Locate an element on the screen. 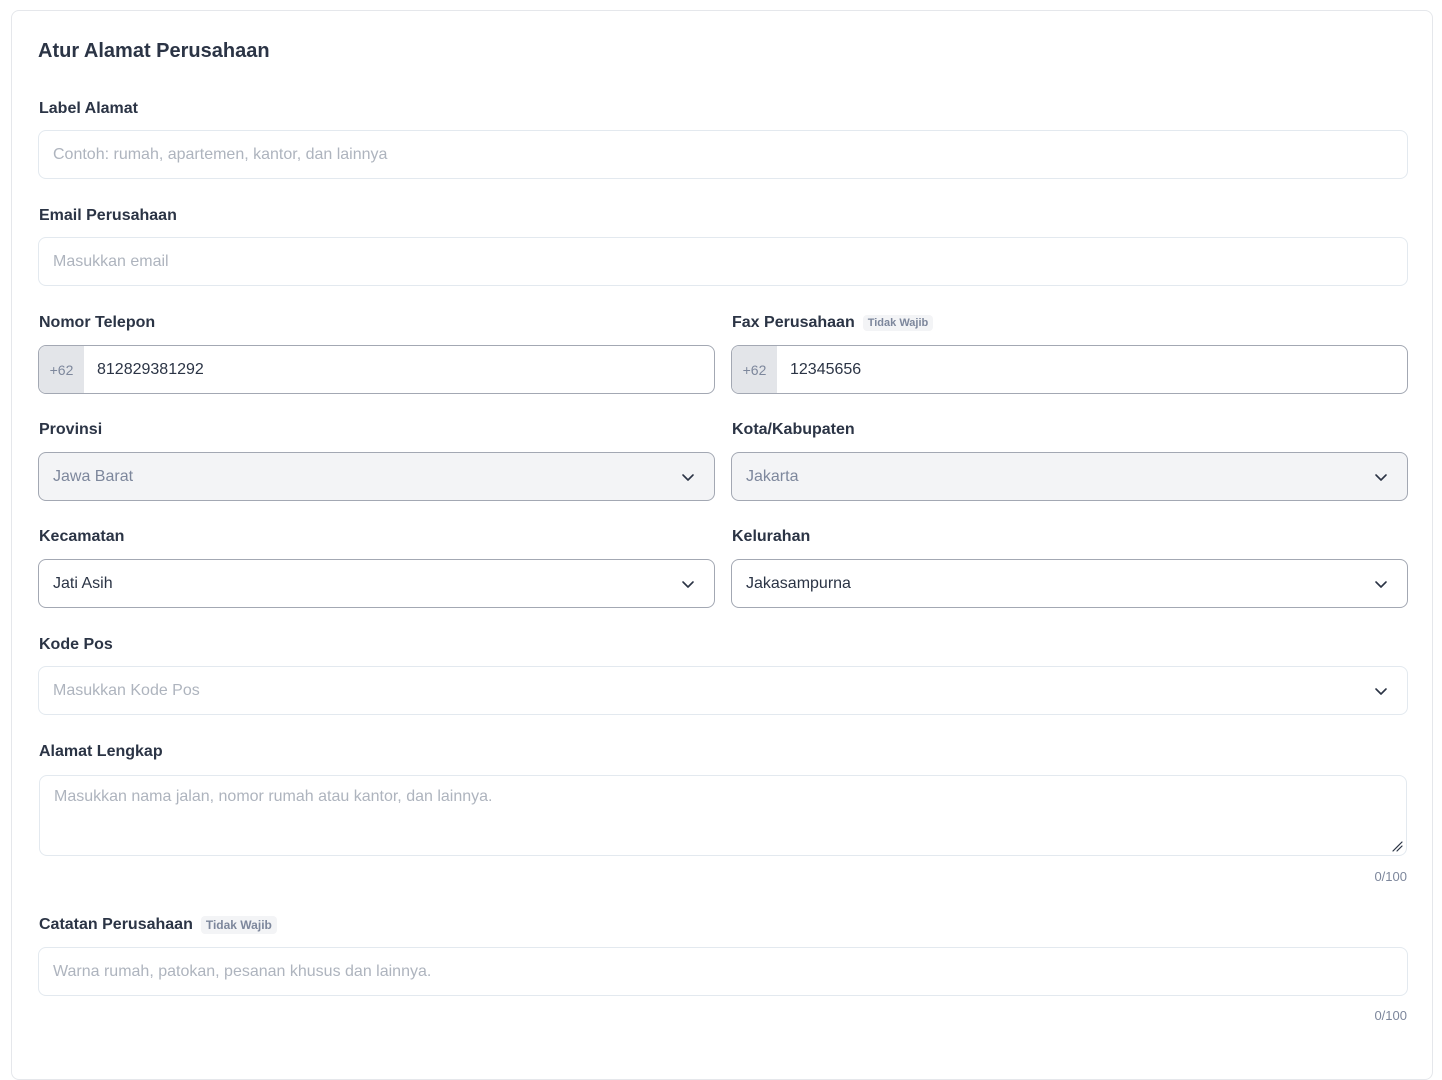 Image resolution: width=1442 pixels, height=1080 pixels. phone-value: 812829381292 is located at coordinates (150, 369).